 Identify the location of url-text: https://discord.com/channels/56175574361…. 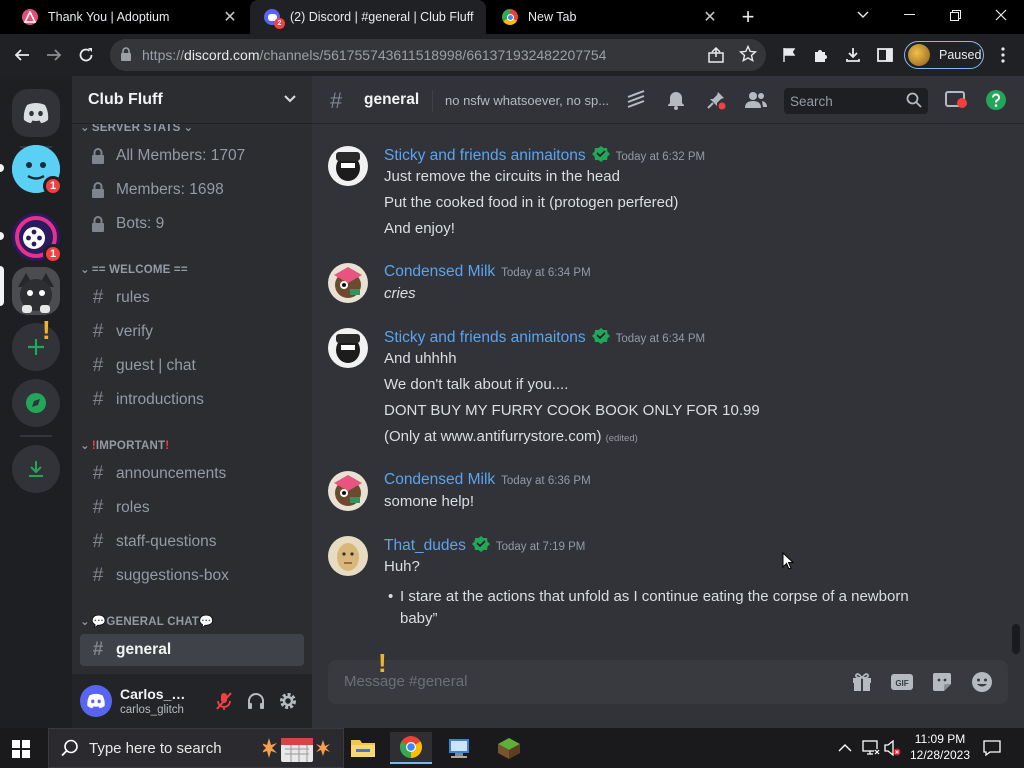
(374, 55).